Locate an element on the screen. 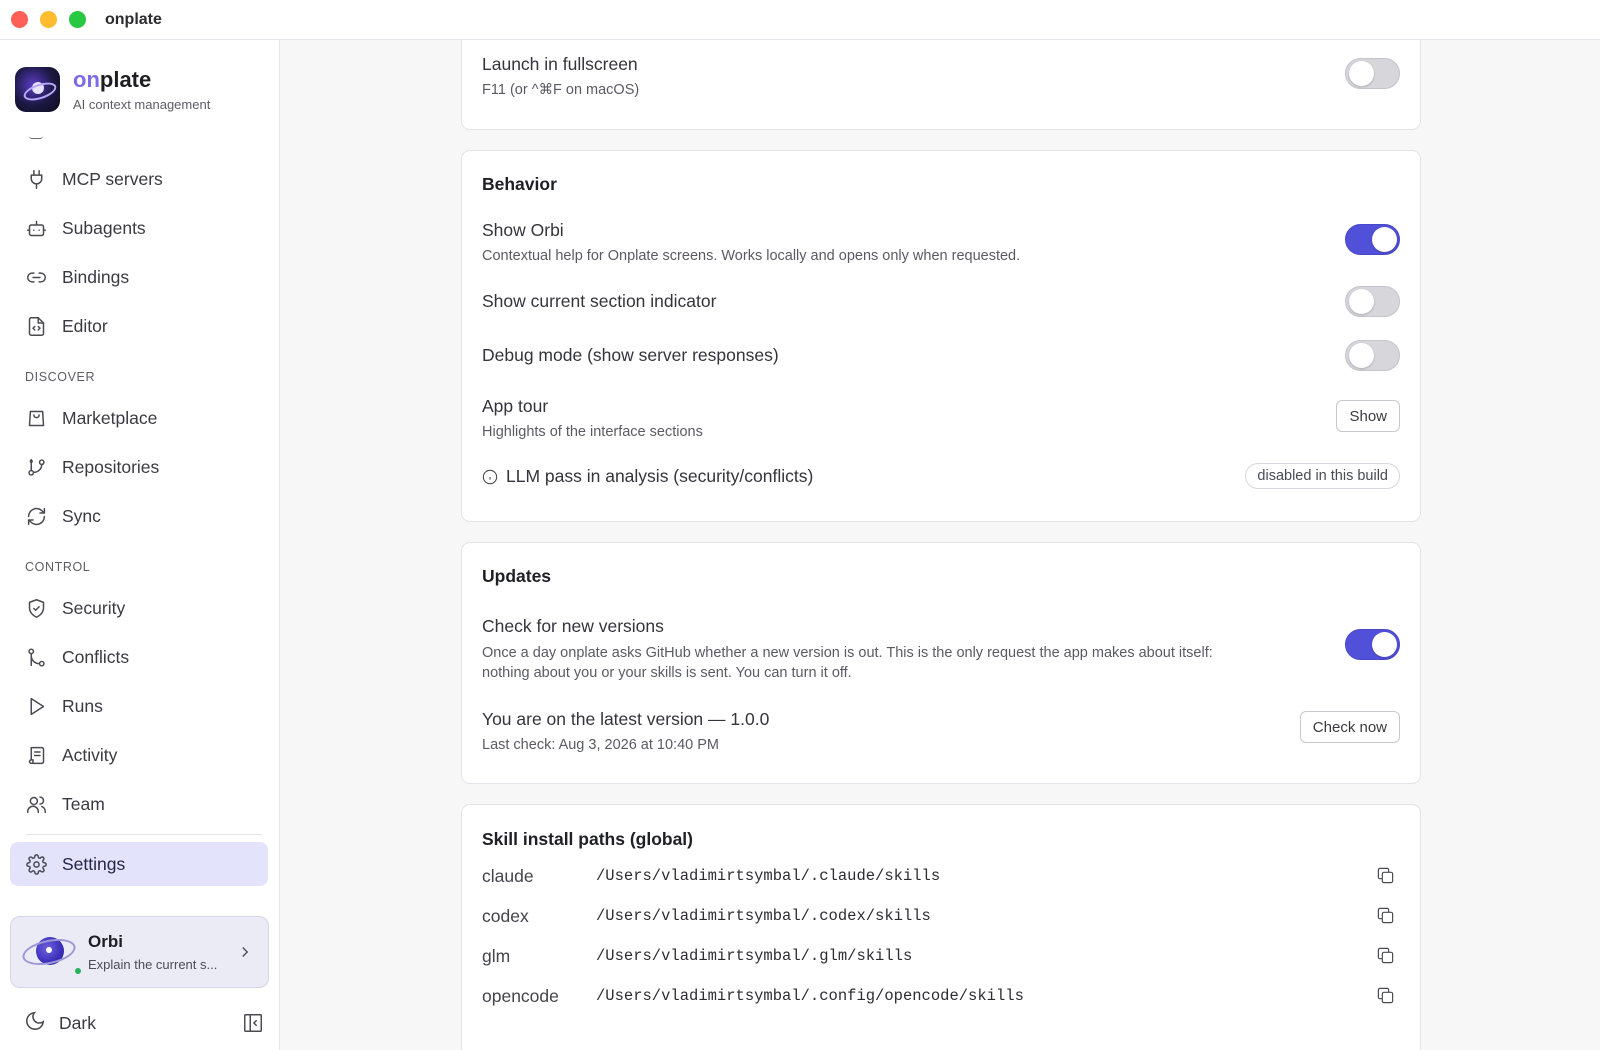 Image resolution: width=1600 pixels, height=1050 pixels. path-agent-name: codex is located at coordinates (505, 915).